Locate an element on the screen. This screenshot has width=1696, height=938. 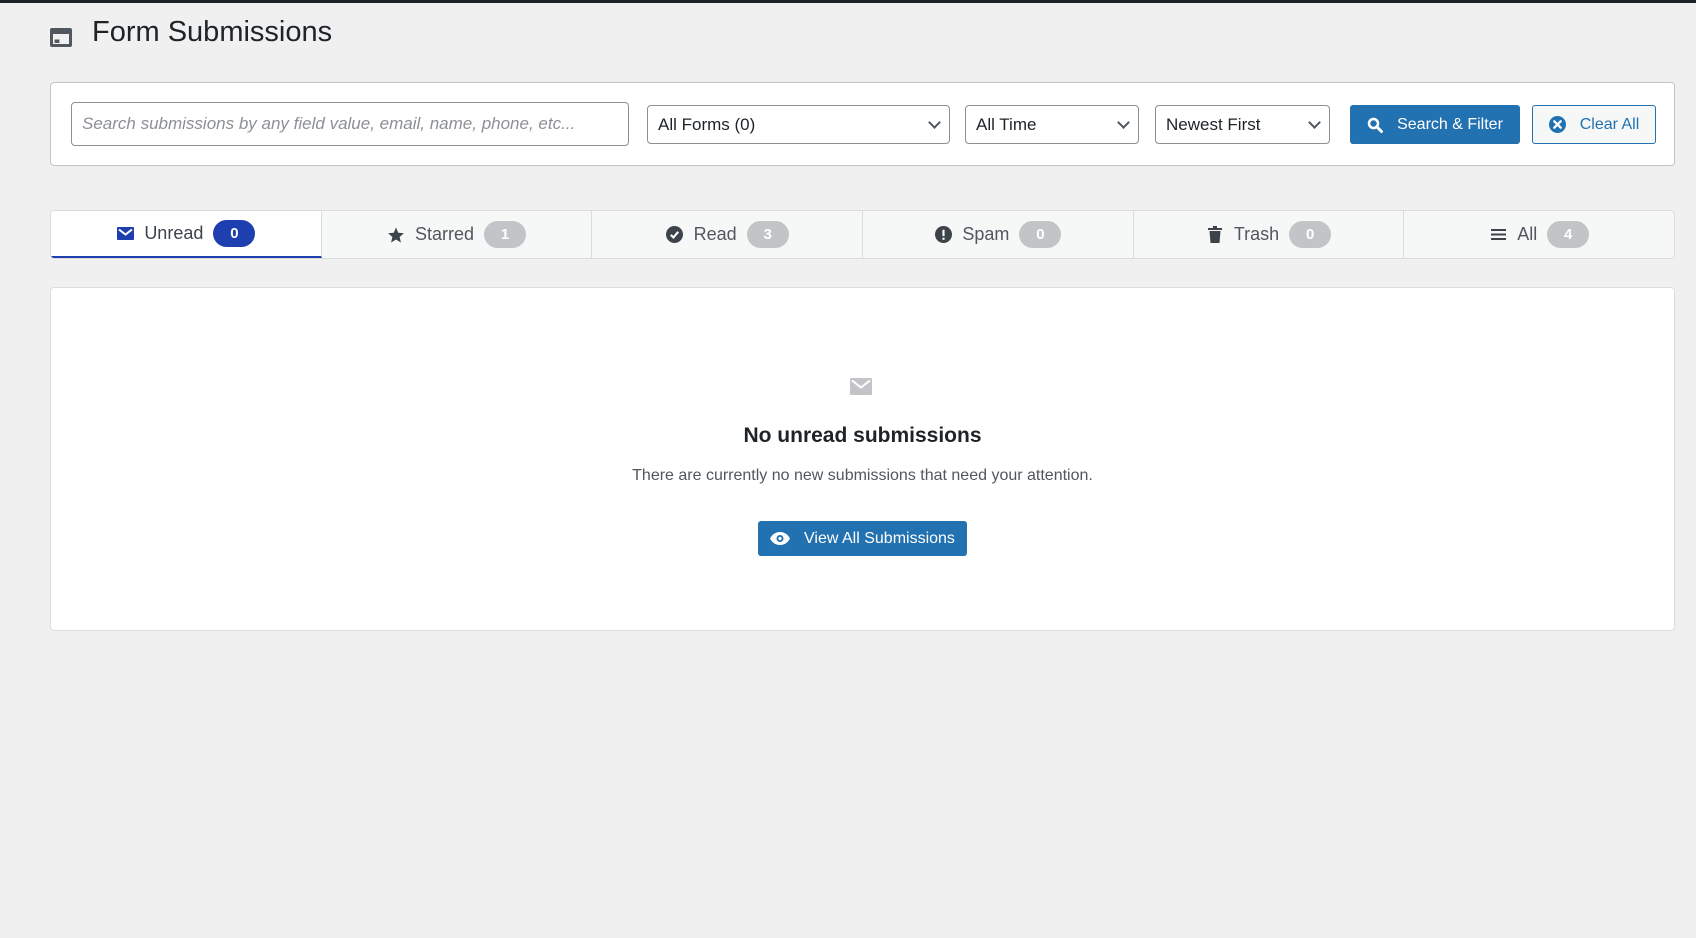
exclamation-circle-icon is located at coordinates (943, 235).